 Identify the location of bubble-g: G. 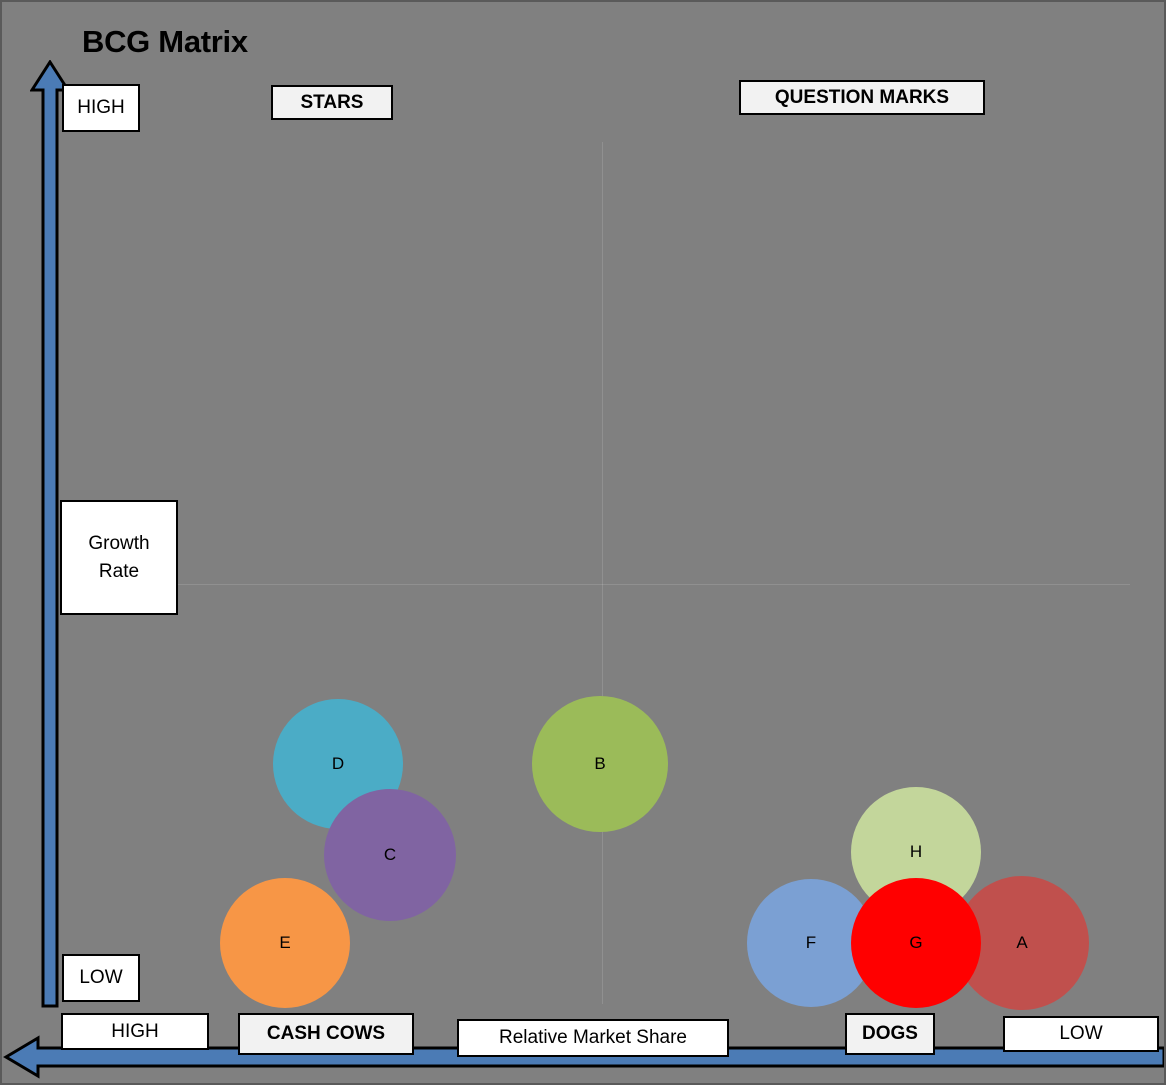
(916, 943).